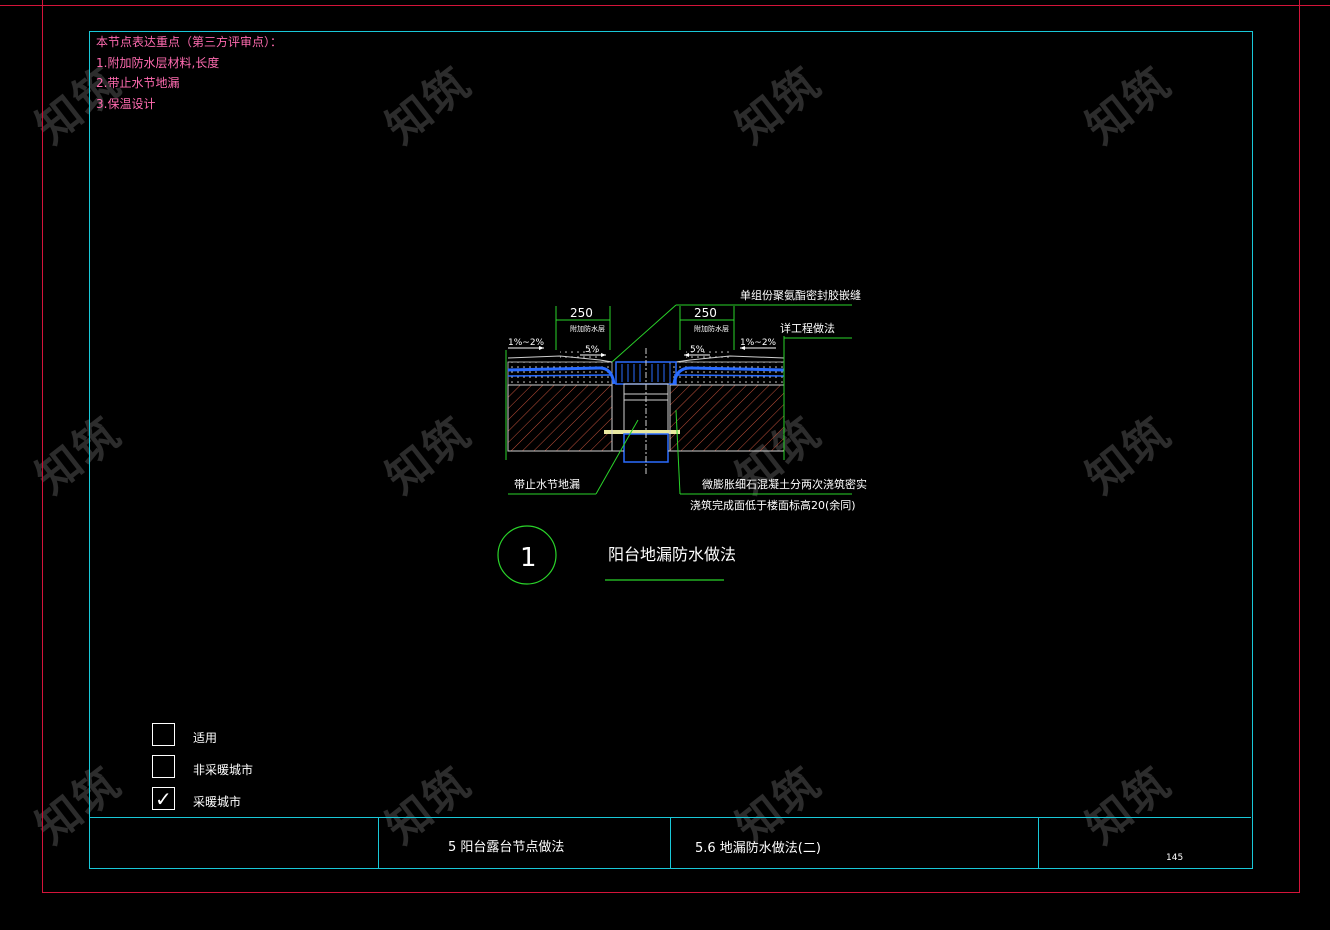  I want to click on legend-label: 采暖城市, so click(217, 802).